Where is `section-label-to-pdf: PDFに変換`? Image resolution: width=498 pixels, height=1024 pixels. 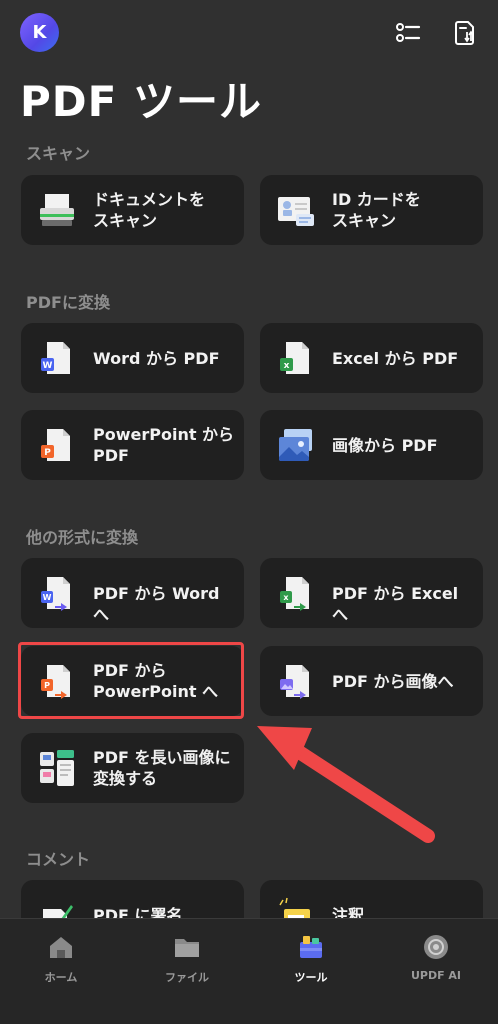 section-label-to-pdf: PDFに変換 is located at coordinates (68, 302).